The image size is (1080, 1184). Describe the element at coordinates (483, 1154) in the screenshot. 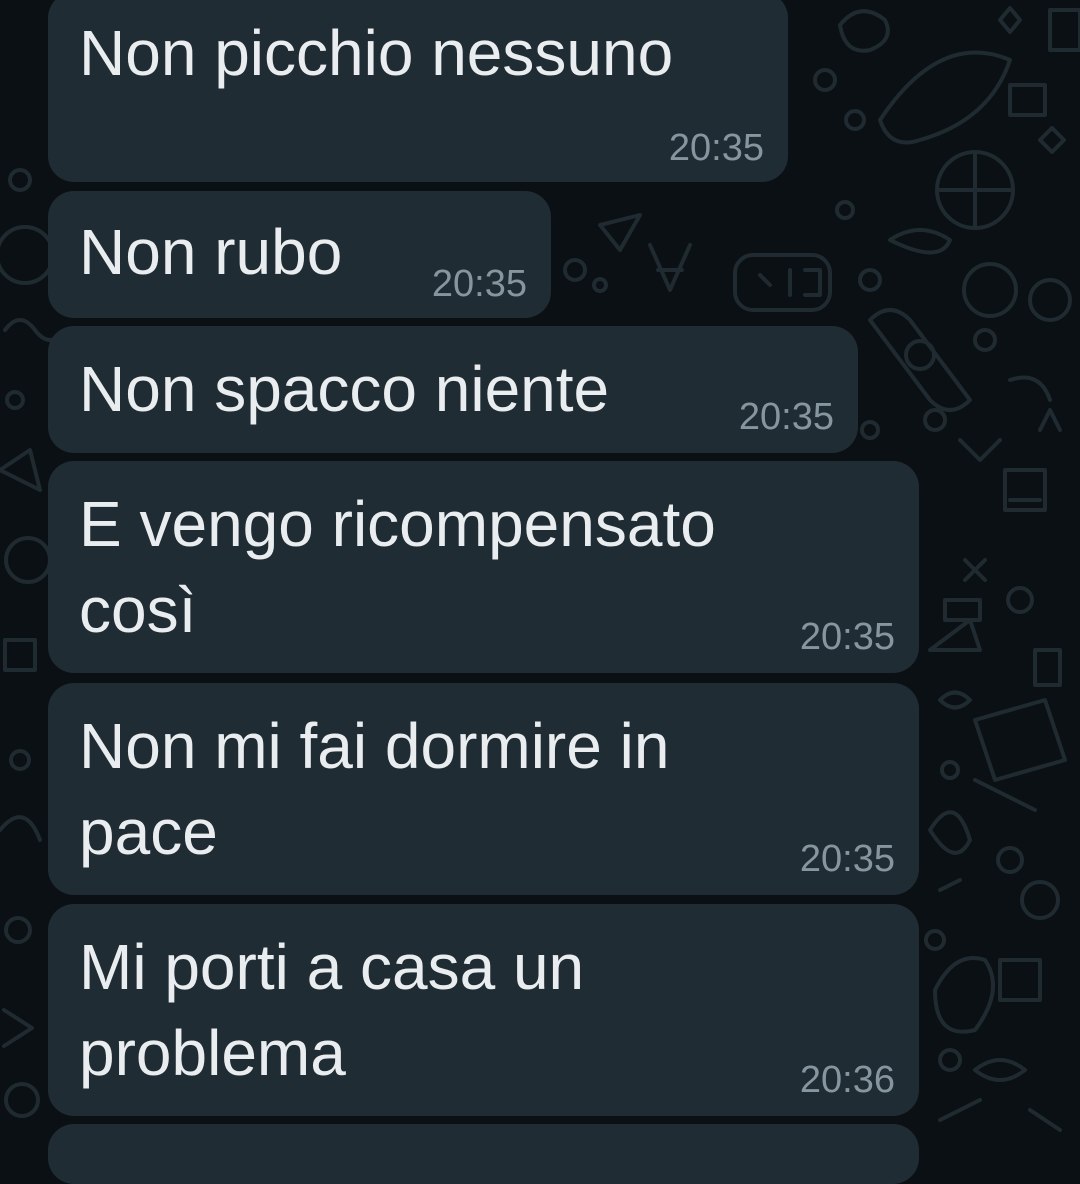

I see `message-bubble` at that location.